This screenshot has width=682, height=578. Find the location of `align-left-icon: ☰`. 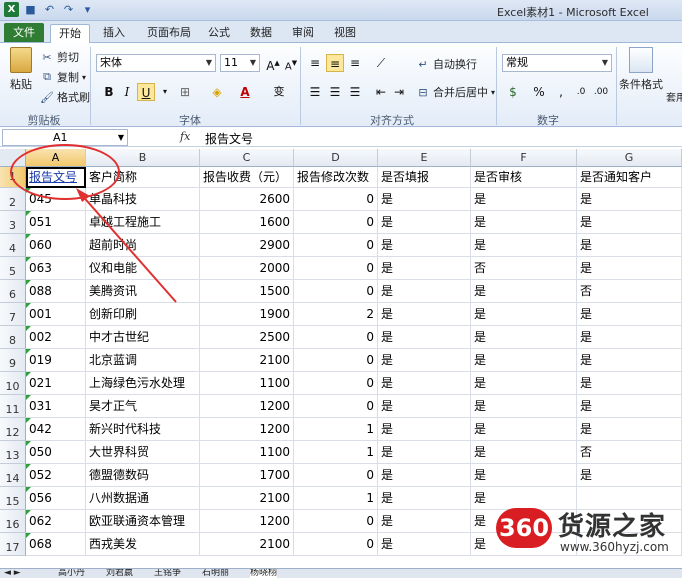

align-left-icon: ☰ is located at coordinates (315, 92).